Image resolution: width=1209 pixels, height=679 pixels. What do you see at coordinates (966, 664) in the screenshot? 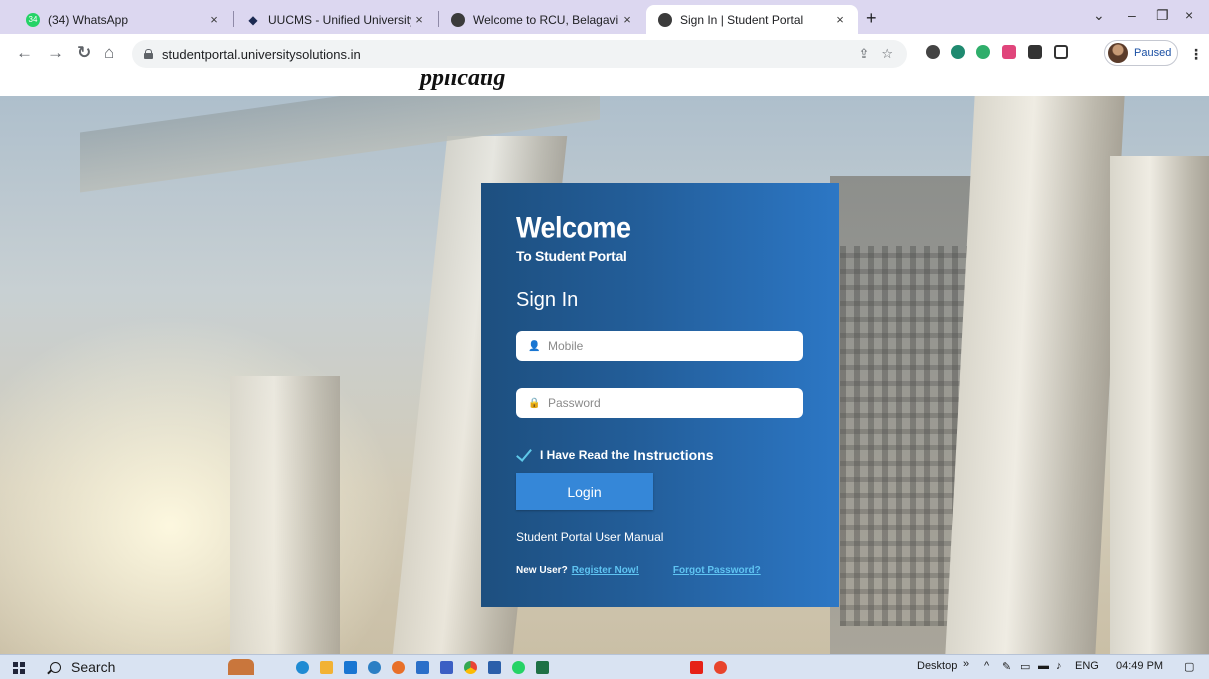
I see `toolbar-expand-icon: »` at bounding box center [966, 664].